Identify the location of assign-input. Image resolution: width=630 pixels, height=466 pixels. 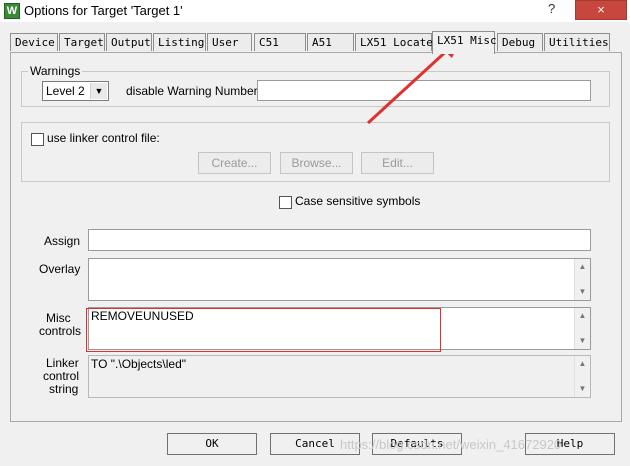
(339, 240).